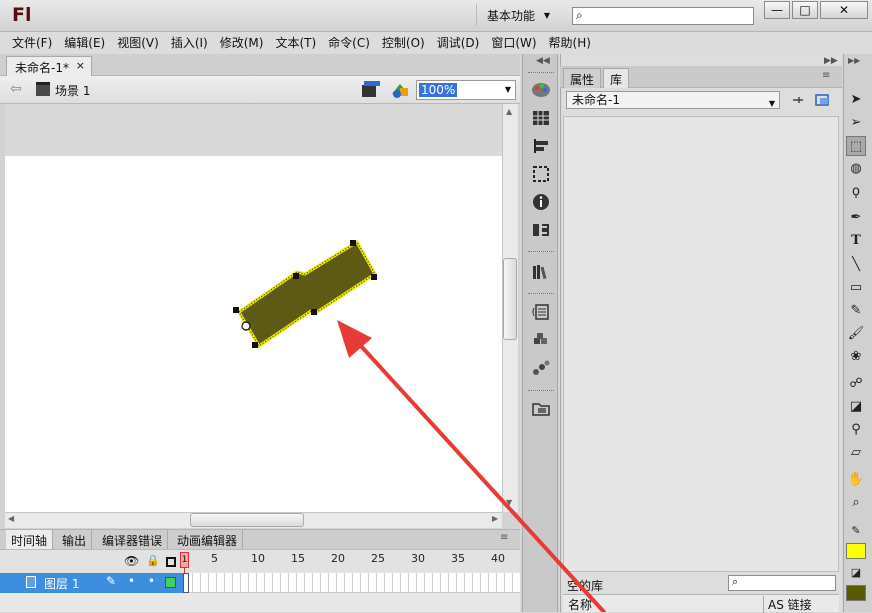 Image resolution: width=872 pixels, height=613 pixels. Describe the element at coordinates (823, 100) in the screenshot. I see `new-library-panel-icon` at that location.